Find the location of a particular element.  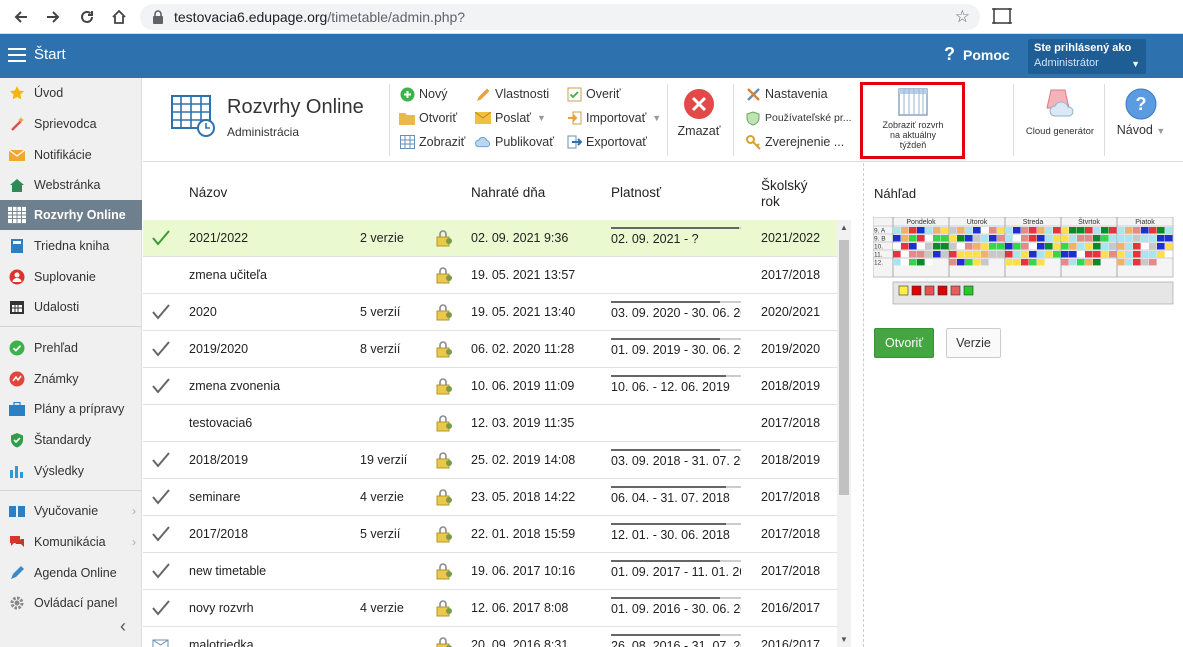

preview-title: Náhľad is located at coordinates (895, 193).